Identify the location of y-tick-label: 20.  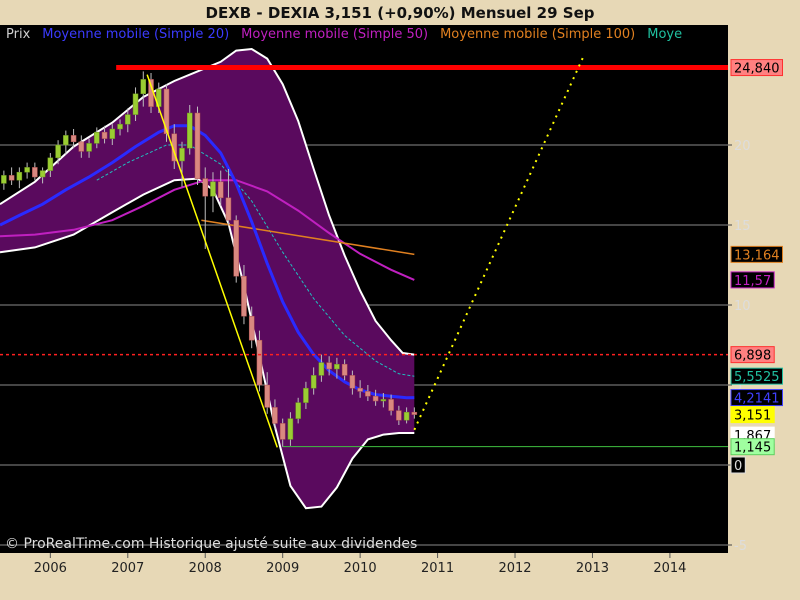
(742, 146).